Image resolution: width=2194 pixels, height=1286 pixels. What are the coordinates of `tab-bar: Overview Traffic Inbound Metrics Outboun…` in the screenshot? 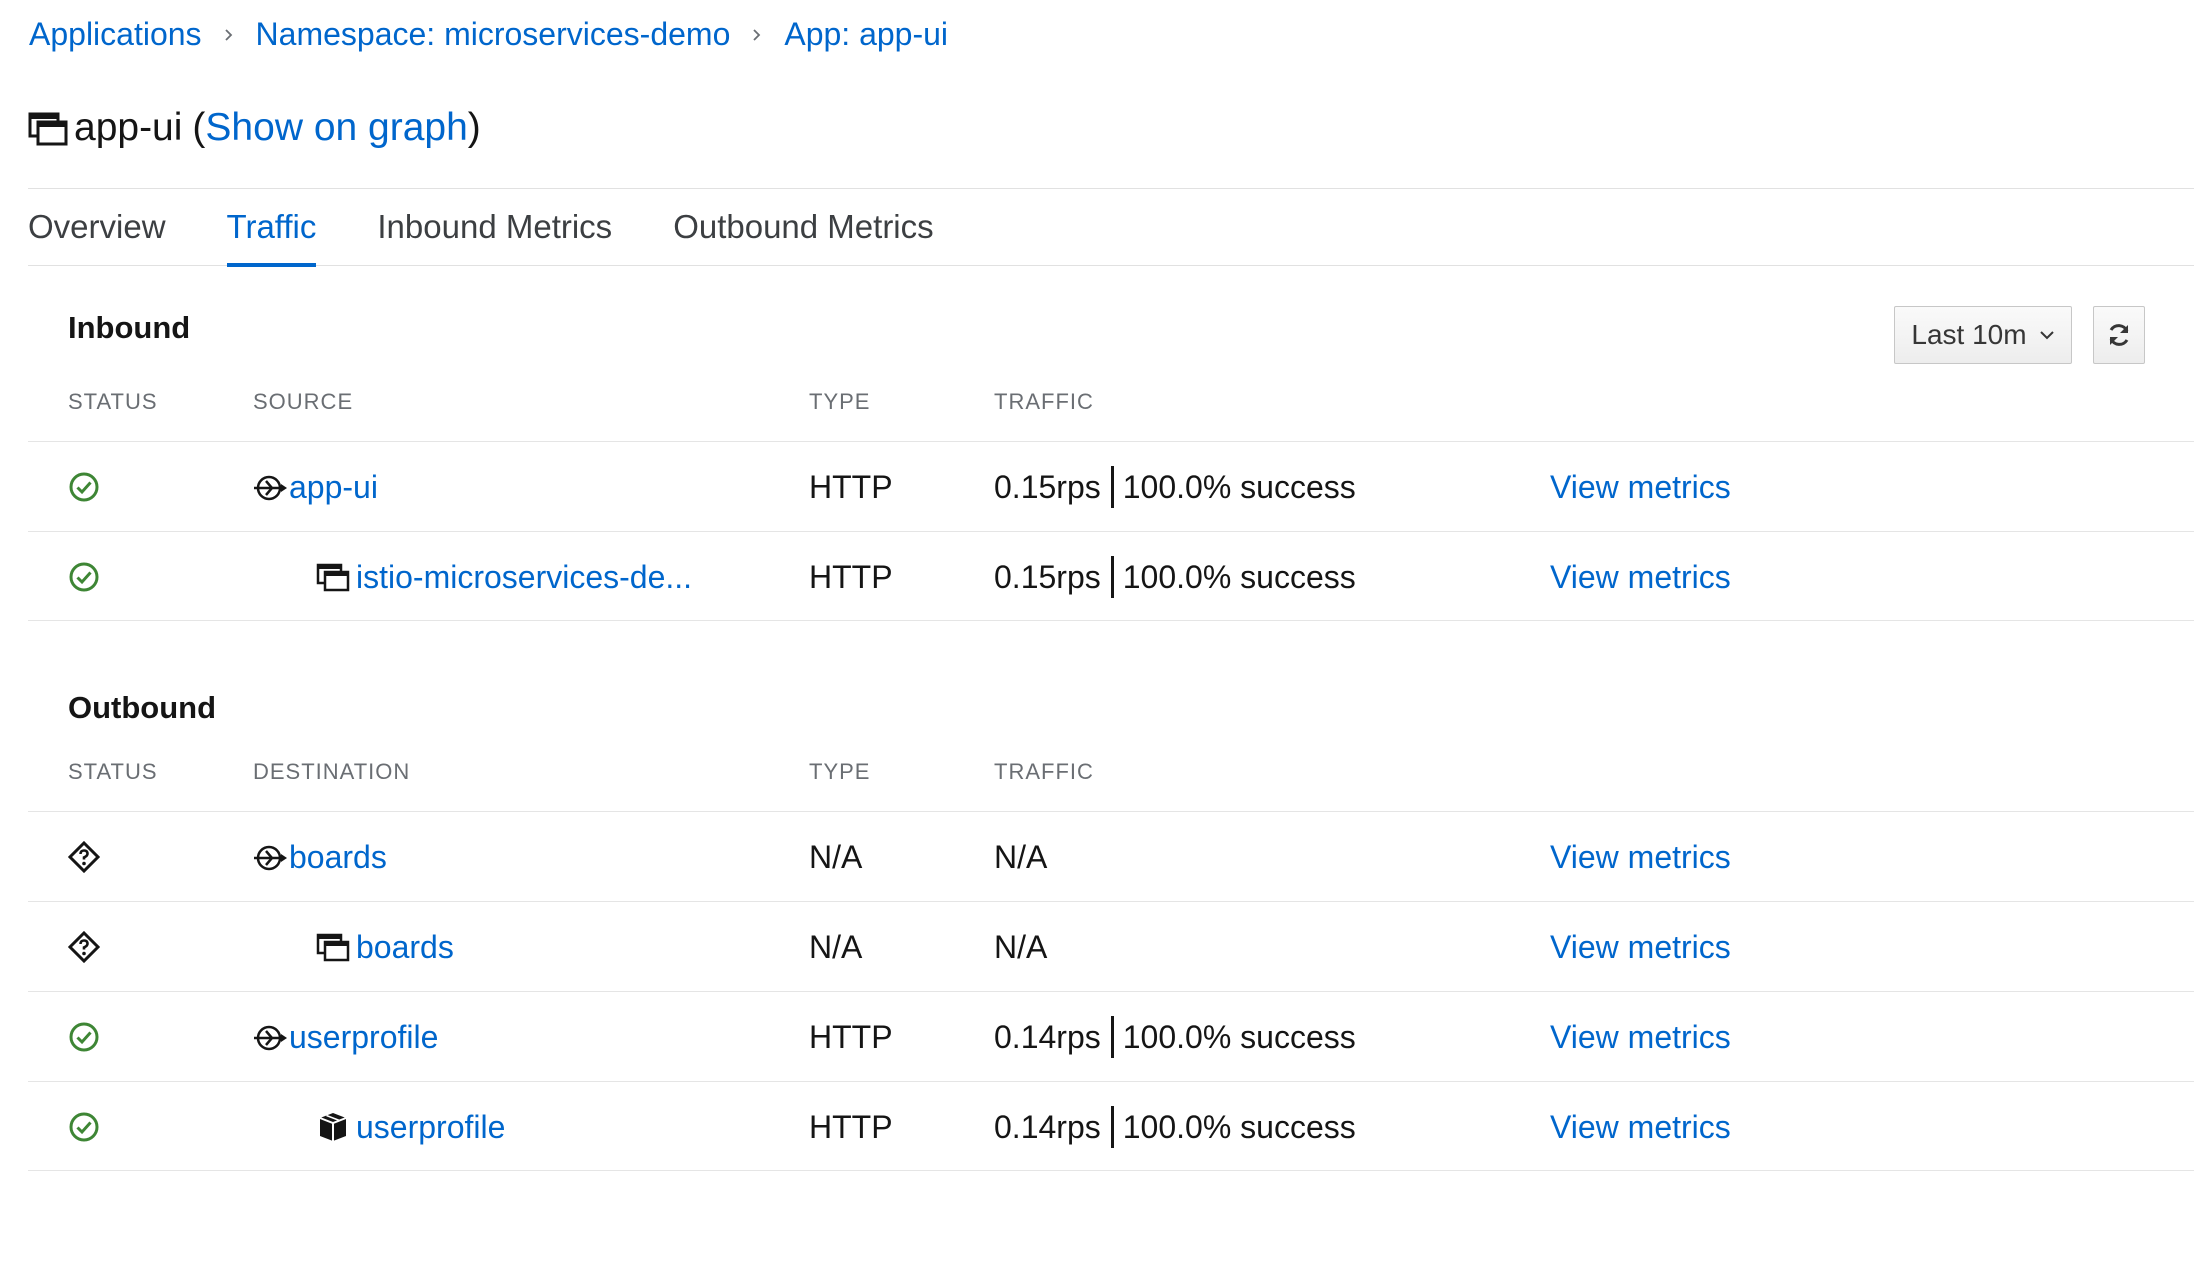 It's located at (1111, 227).